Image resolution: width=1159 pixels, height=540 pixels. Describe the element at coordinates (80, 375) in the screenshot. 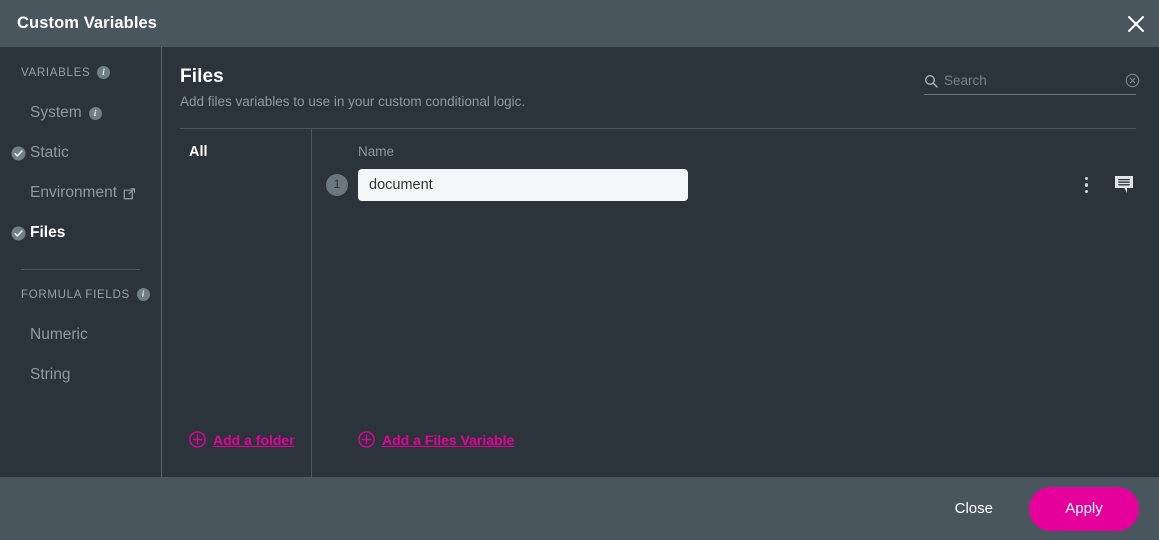

I see `sidebar-item-string: String` at that location.